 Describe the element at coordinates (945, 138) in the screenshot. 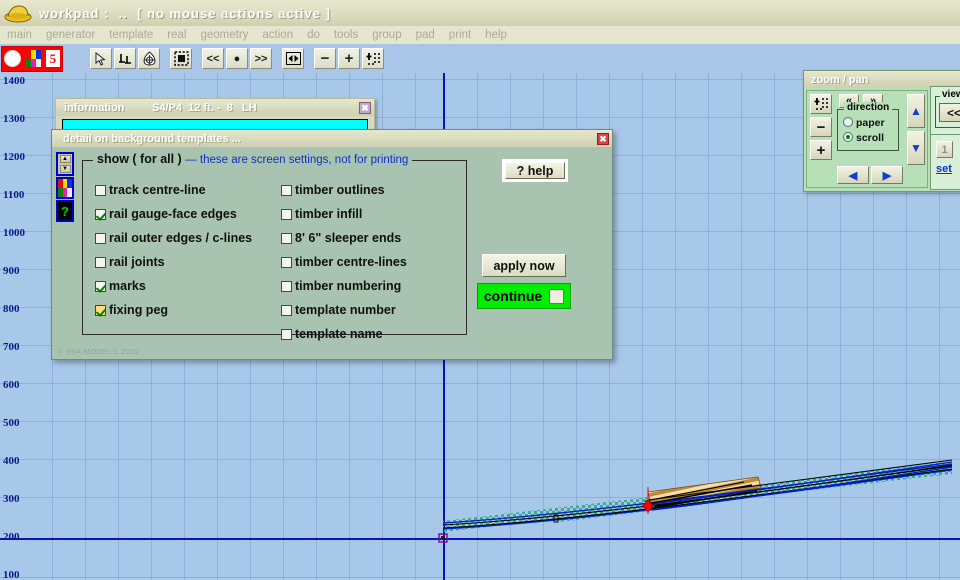

I see `view-panel: view << 1 set` at that location.